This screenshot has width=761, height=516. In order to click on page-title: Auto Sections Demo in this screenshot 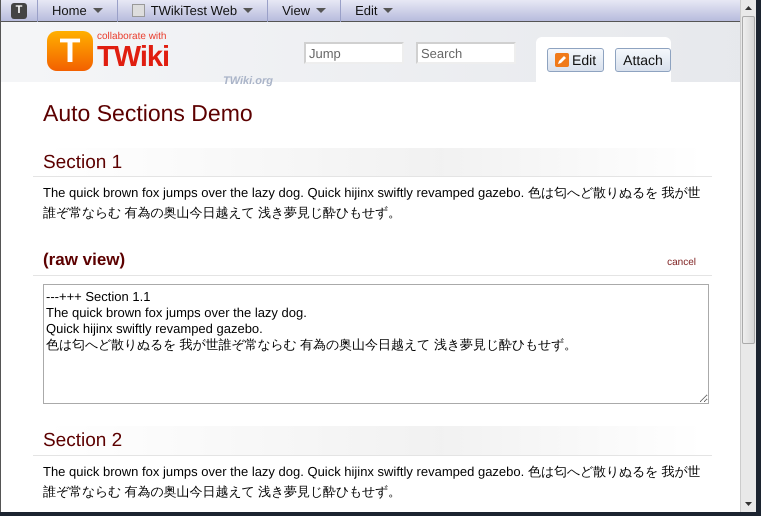, I will do `click(148, 114)`.